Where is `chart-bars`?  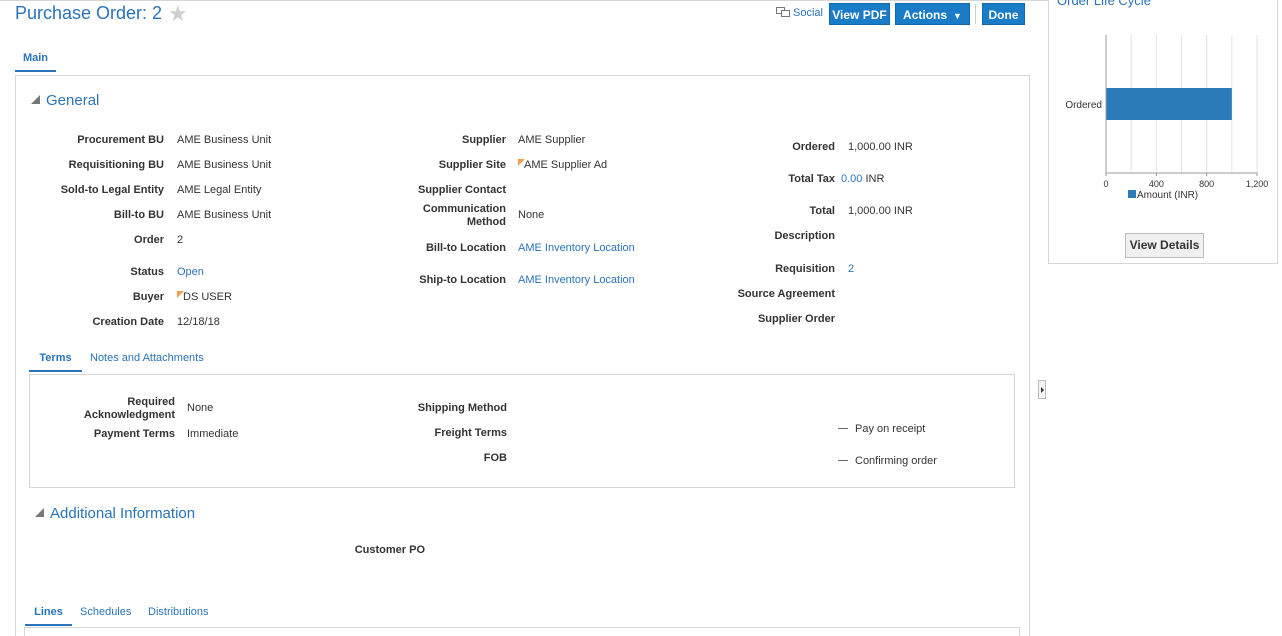
chart-bars is located at coordinates (1169, 104).